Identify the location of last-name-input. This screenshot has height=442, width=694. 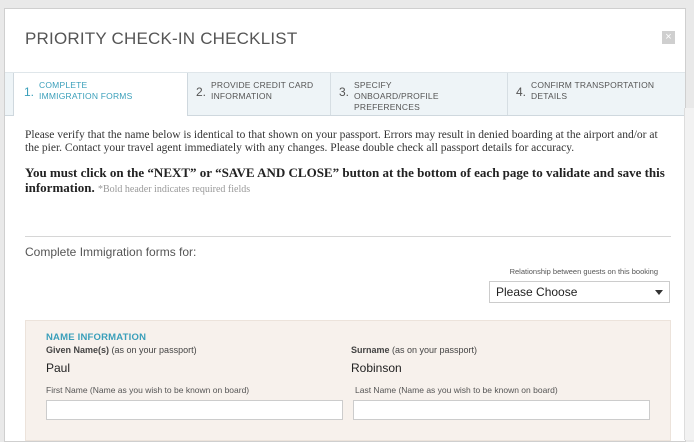
(501, 410).